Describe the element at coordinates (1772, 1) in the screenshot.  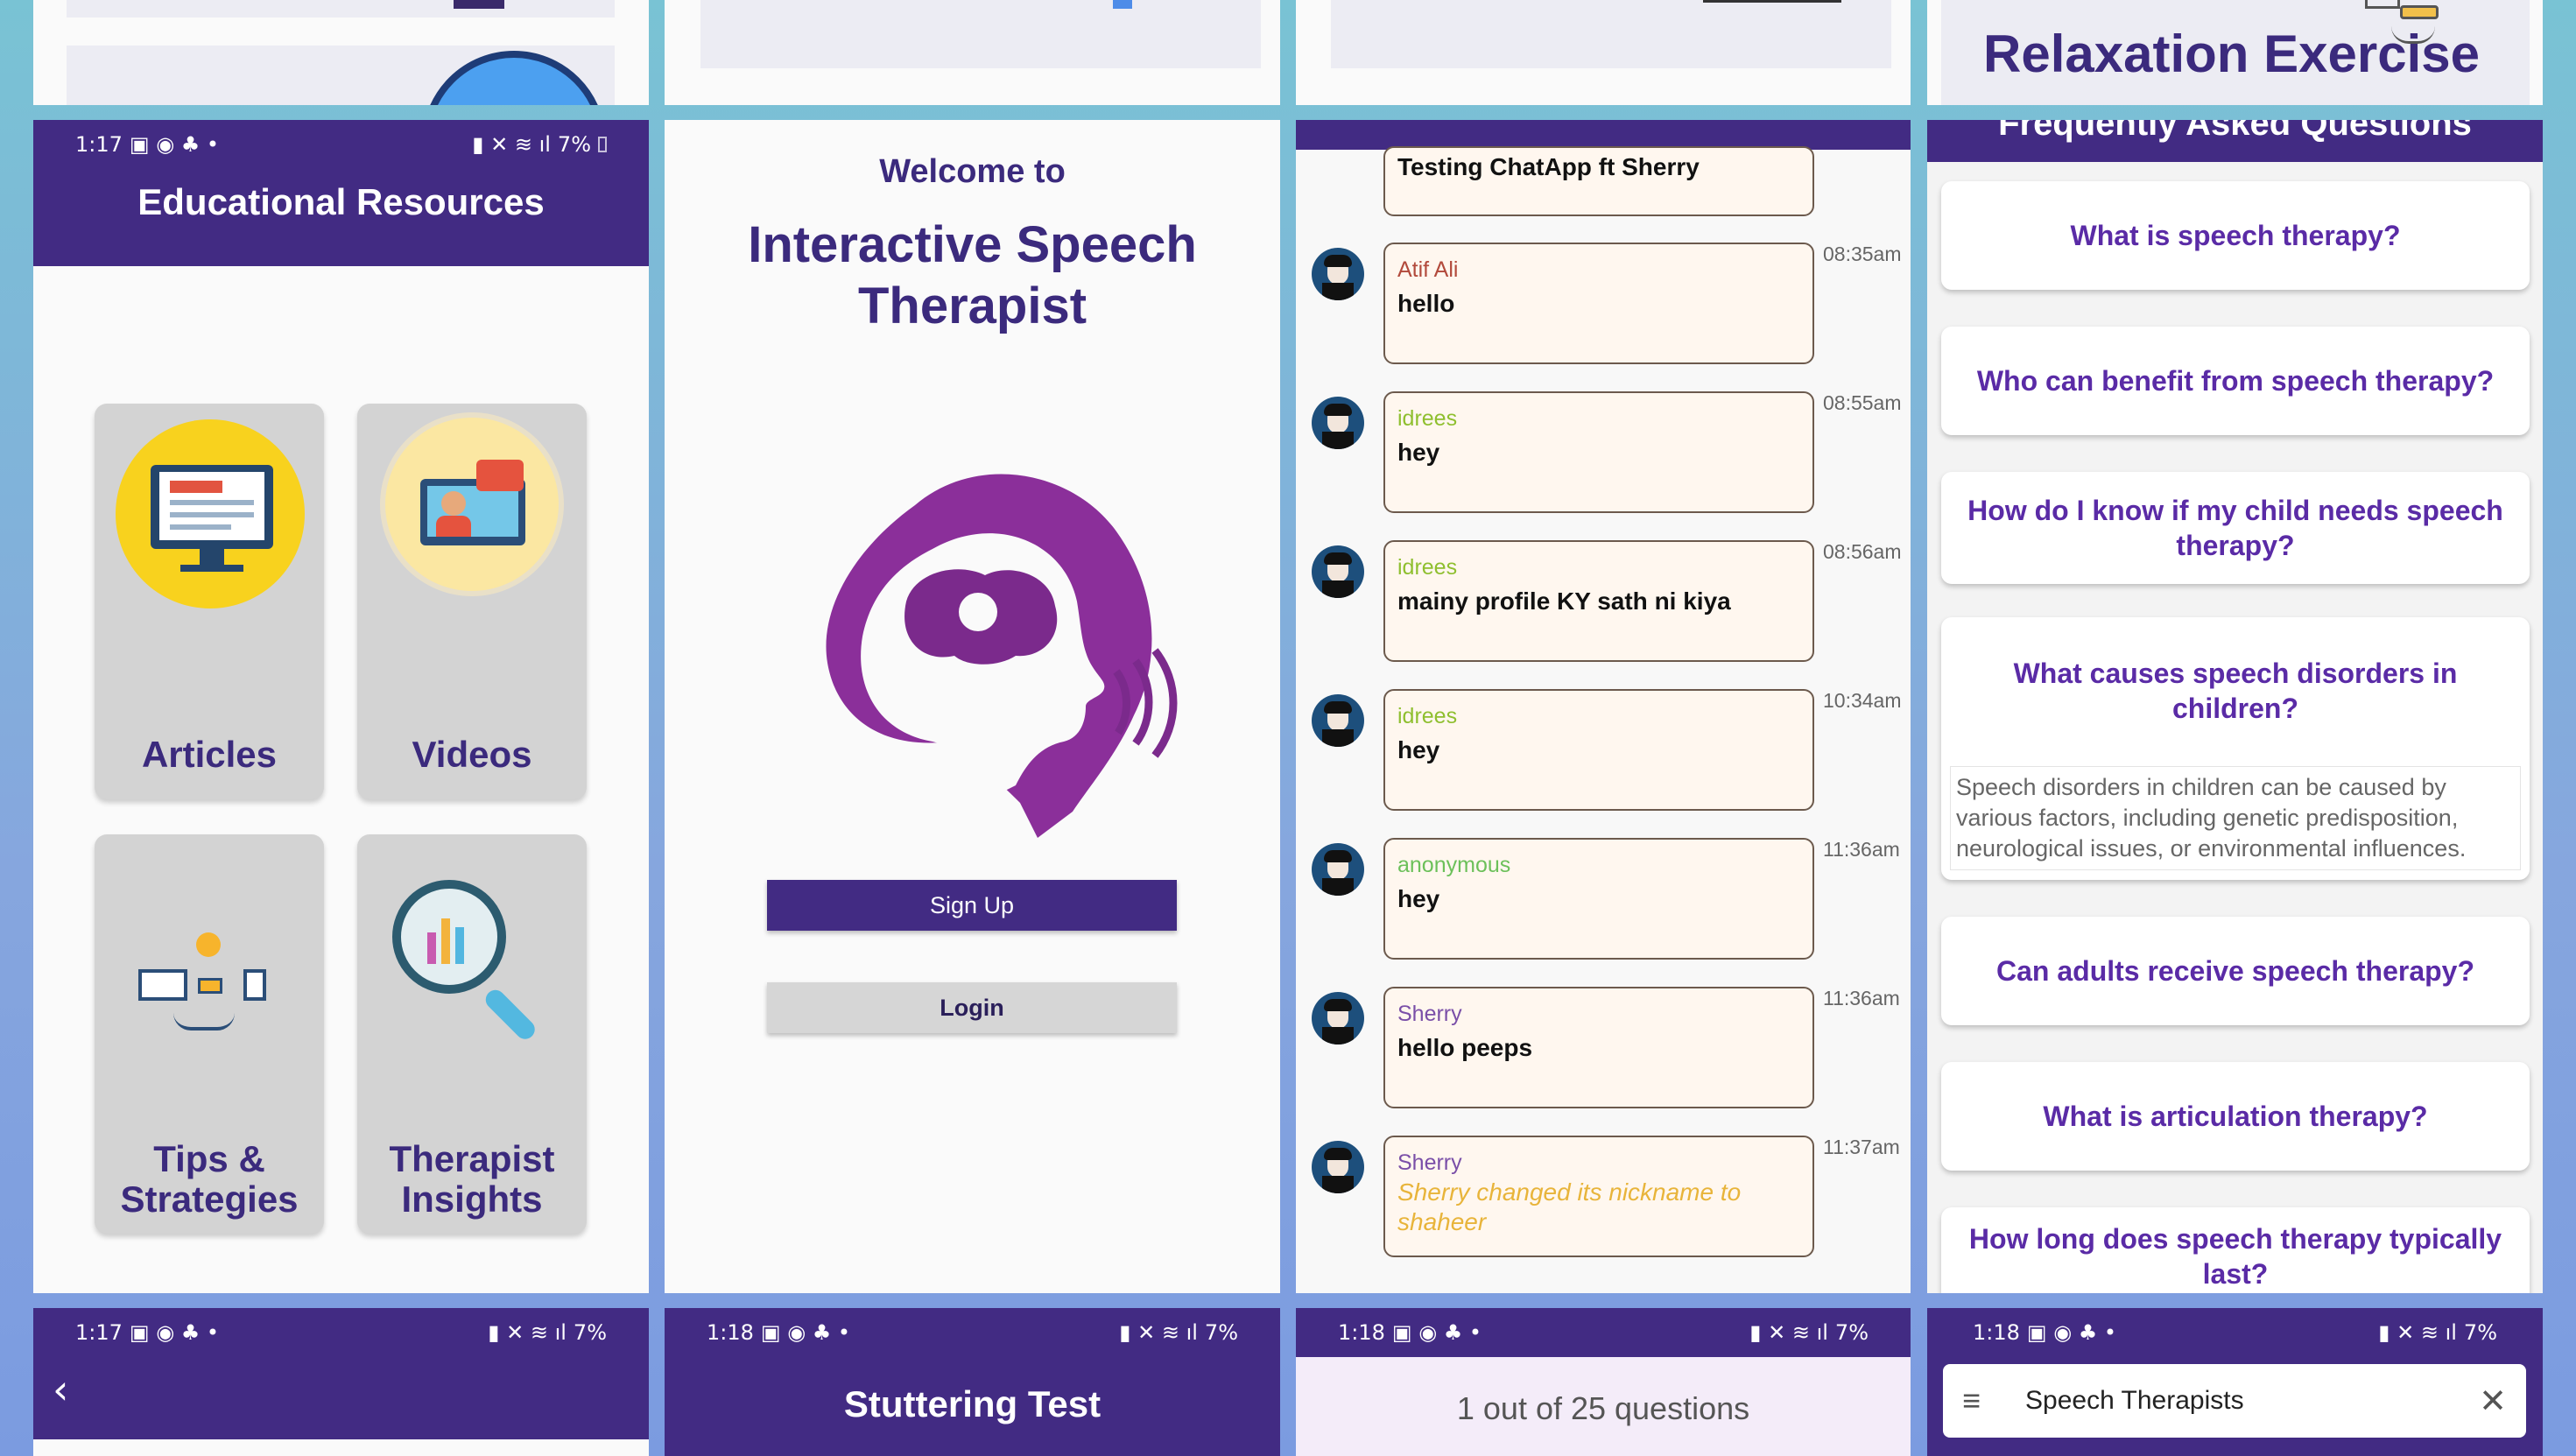
I see `top-line` at that location.